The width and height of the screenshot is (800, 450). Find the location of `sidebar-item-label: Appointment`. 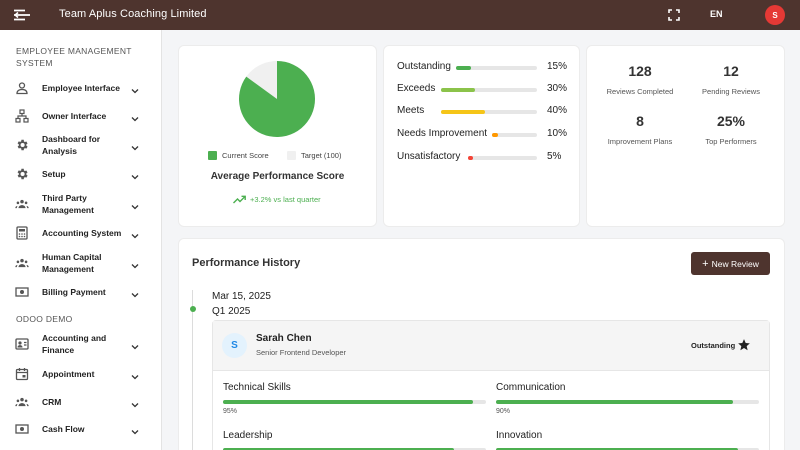

sidebar-item-label: Appointment is located at coordinates (68, 374).